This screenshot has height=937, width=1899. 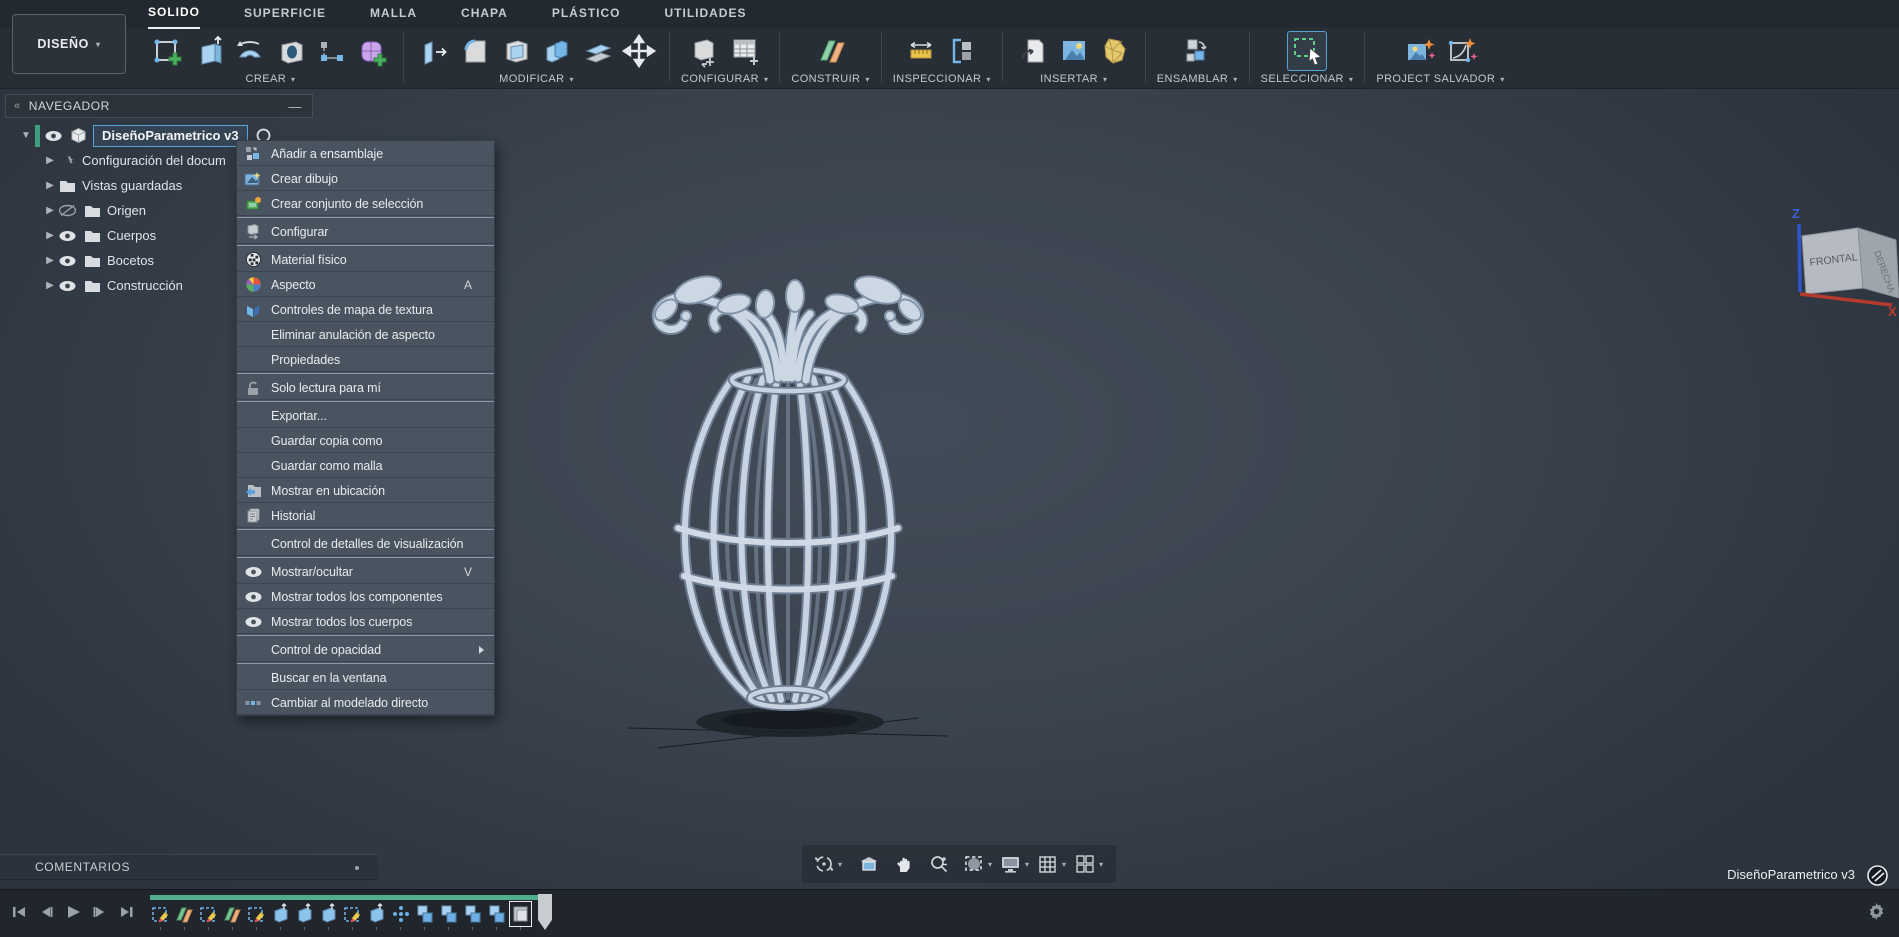 I want to click on timeline-settings-gear-icon, so click(x=1876, y=914).